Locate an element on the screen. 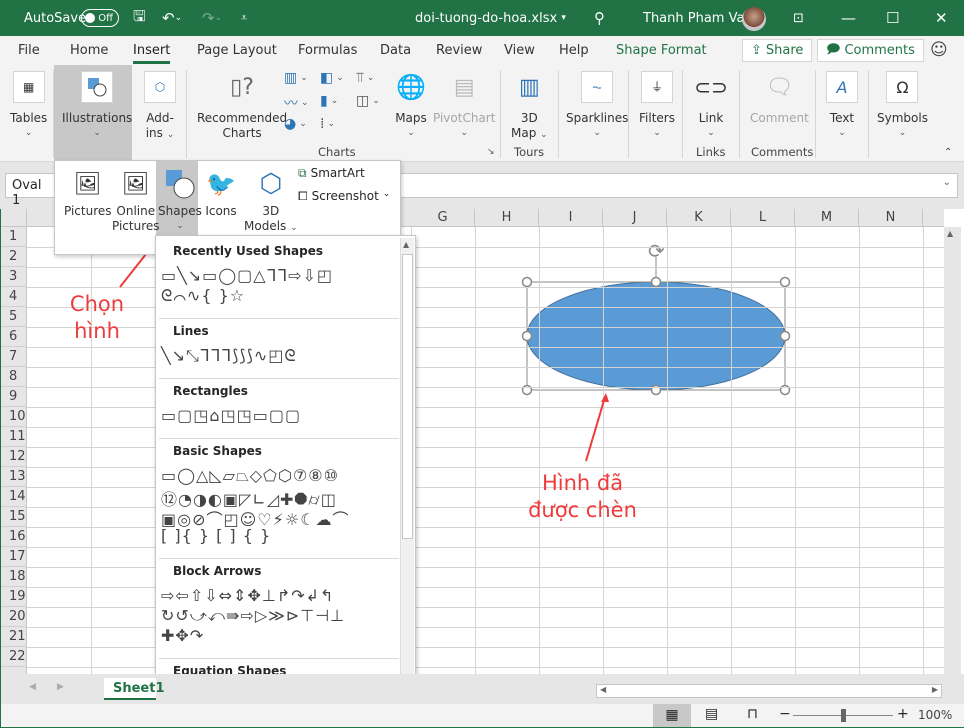 Image resolution: width=964 pixels, height=728 pixels. row-header-10: 10 is located at coordinates (14, 417).